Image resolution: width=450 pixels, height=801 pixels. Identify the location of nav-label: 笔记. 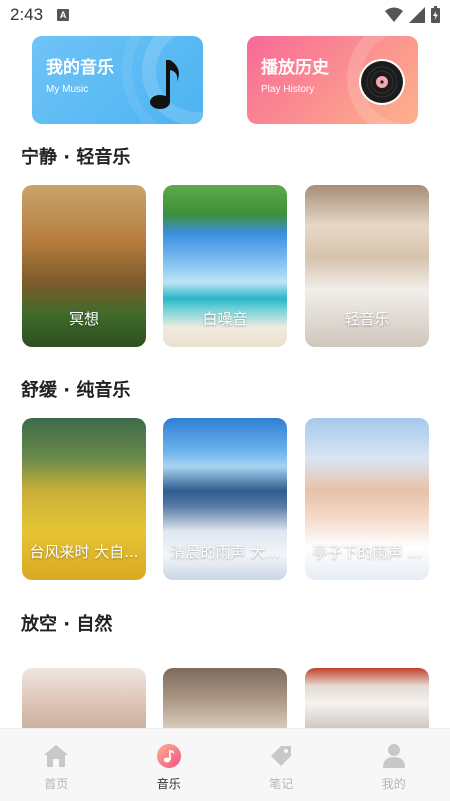
(281, 784).